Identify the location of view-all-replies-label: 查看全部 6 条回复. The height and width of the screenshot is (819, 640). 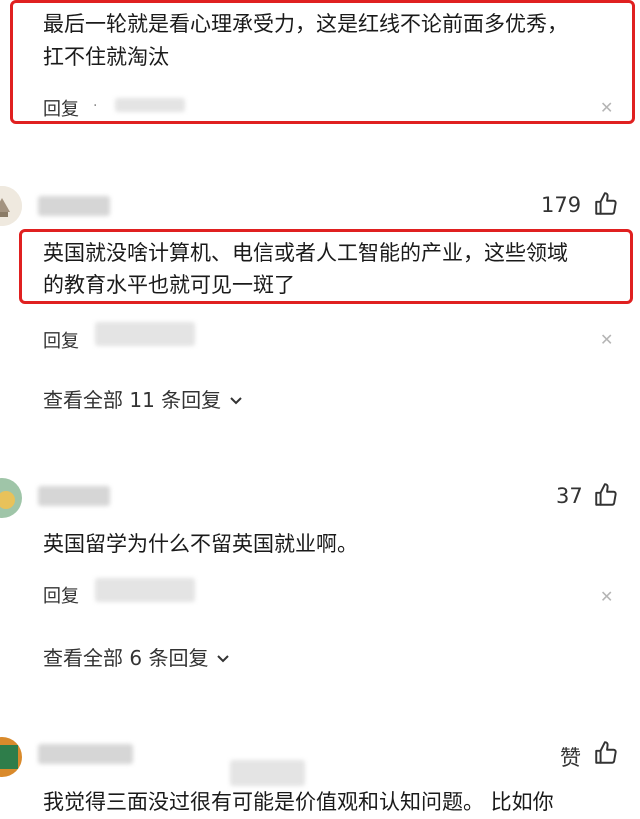
(126, 658).